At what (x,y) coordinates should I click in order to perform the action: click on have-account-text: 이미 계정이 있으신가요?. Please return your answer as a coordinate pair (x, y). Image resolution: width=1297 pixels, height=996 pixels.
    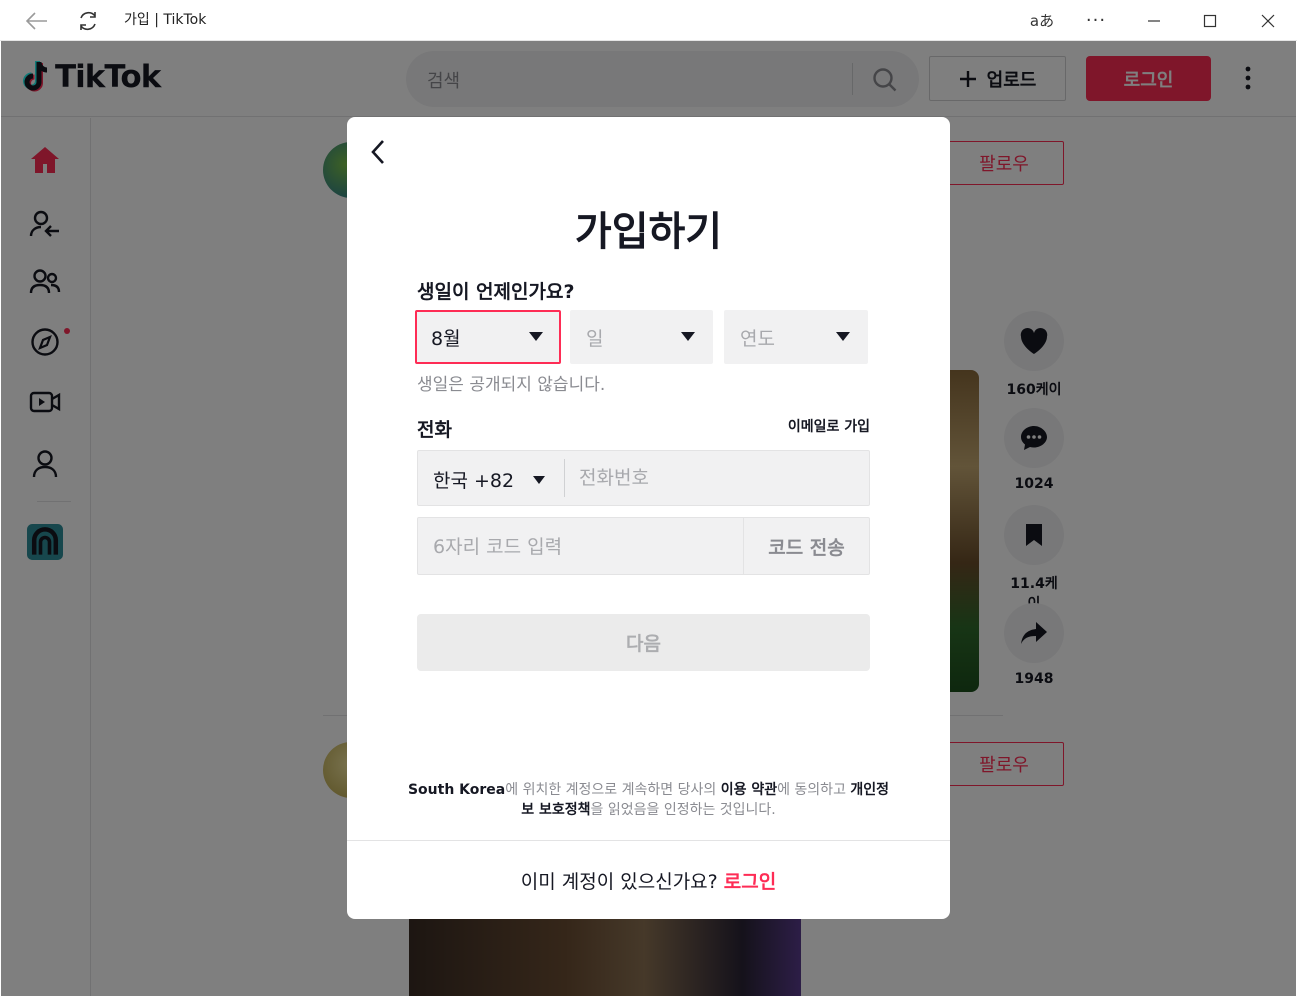
    Looking at the image, I should click on (619, 881).